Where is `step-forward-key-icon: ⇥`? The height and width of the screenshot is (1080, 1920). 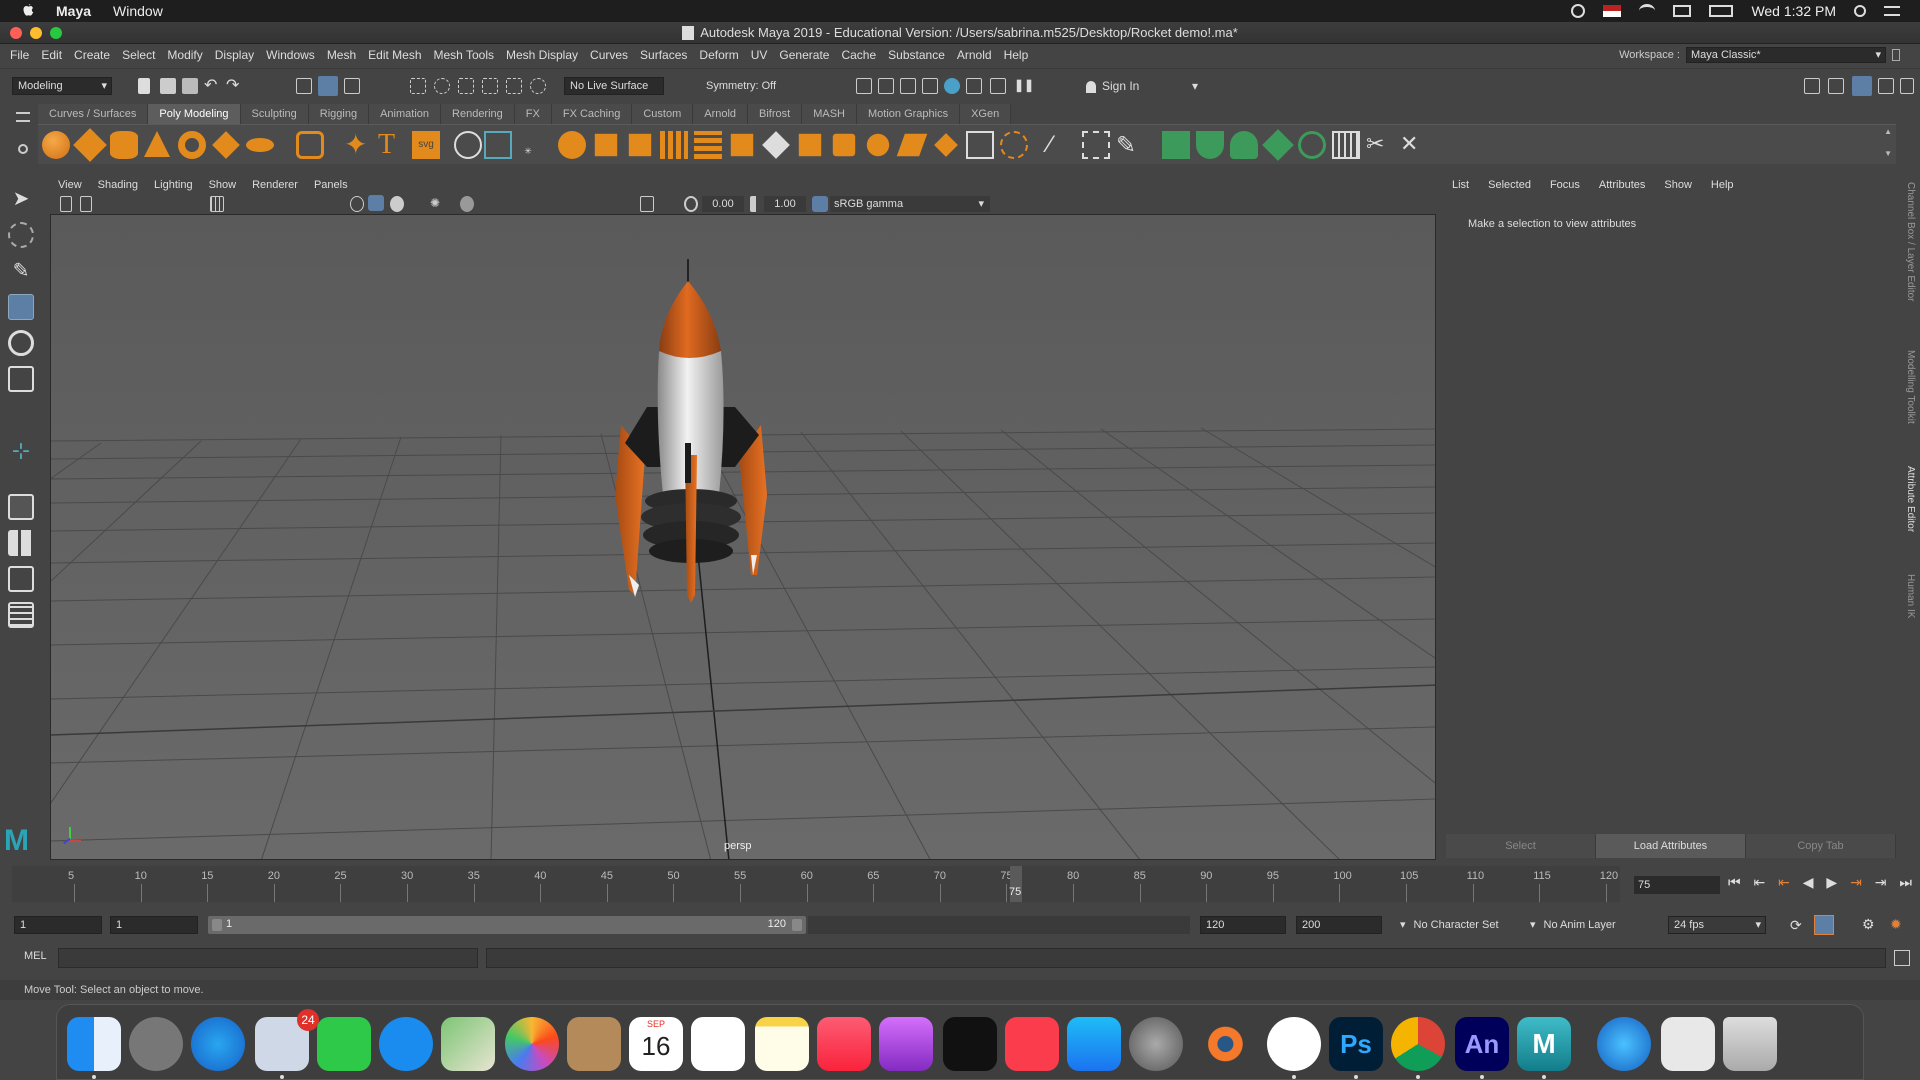
step-forward-key-icon: ⇥ is located at coordinates (1856, 884).